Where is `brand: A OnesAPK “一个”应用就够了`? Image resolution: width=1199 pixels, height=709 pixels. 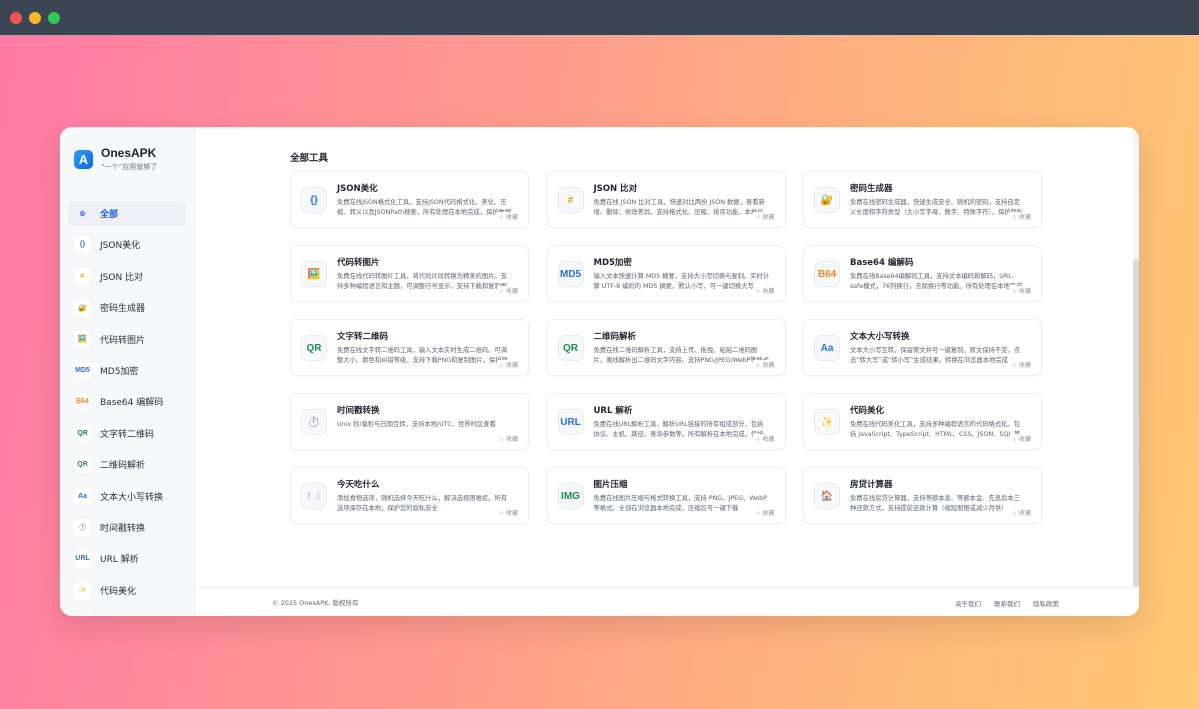 brand: A OnesAPK “一个”应用就够了 is located at coordinates (127, 159).